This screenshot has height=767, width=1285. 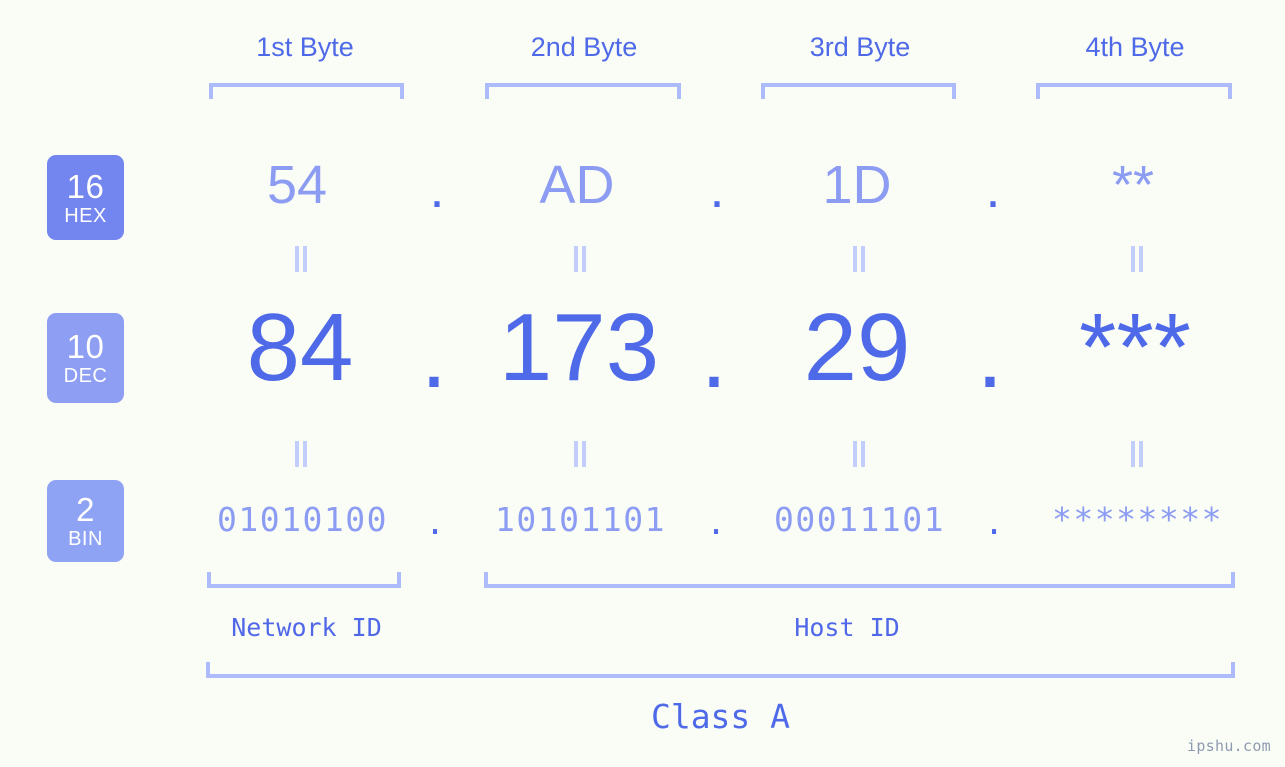 I want to click on bin-byte-3: 00011101, so click(x=859, y=519).